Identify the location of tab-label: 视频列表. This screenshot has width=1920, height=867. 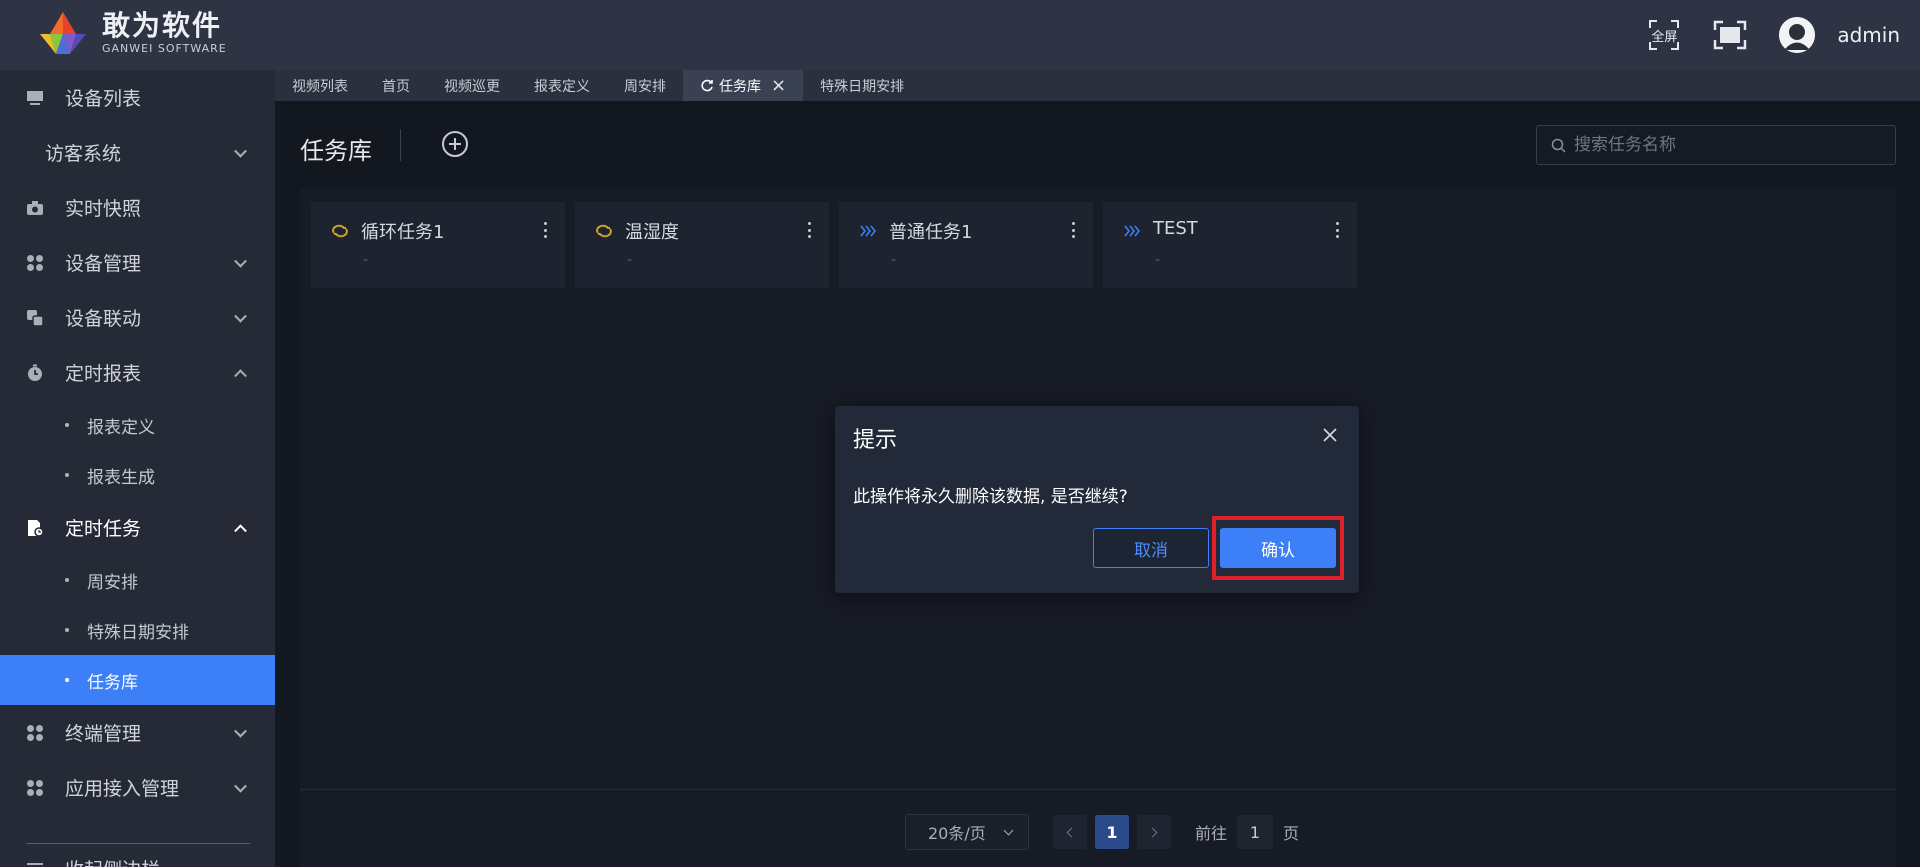
(320, 86).